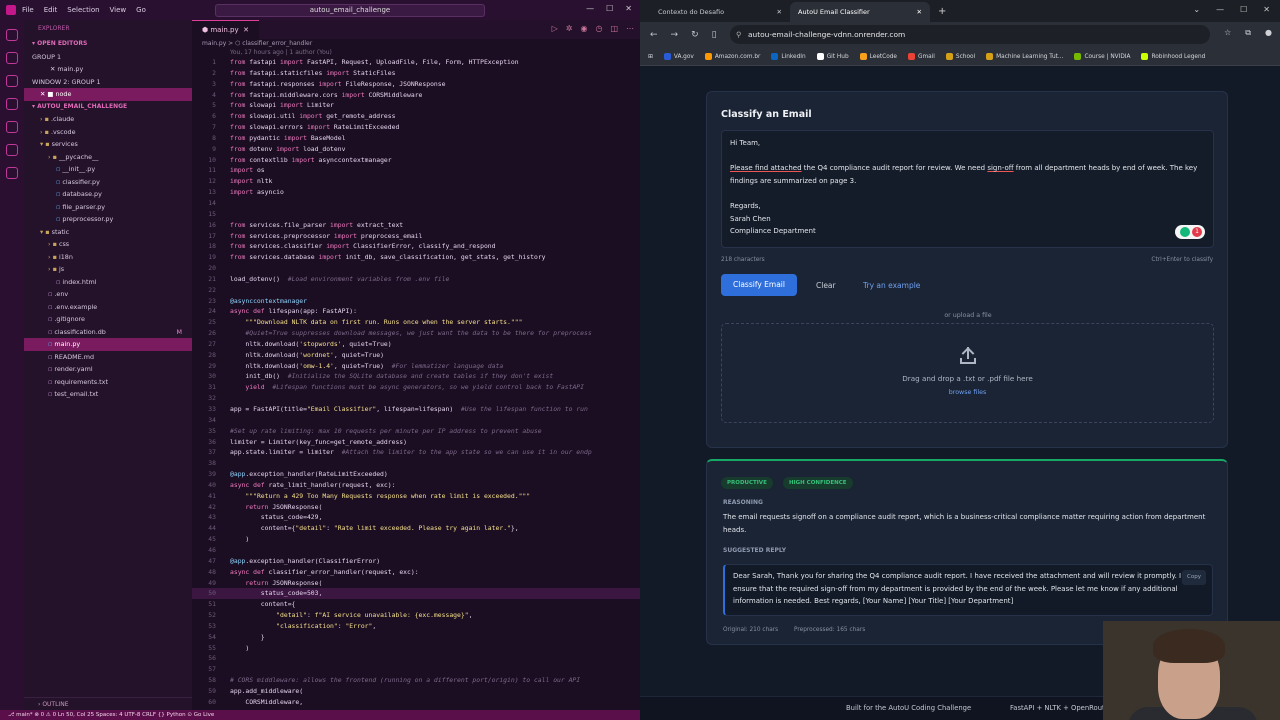 Image resolution: width=1280 pixels, height=720 pixels. I want to click on bookmark-item: Course | NVIDIA, so click(1102, 56).